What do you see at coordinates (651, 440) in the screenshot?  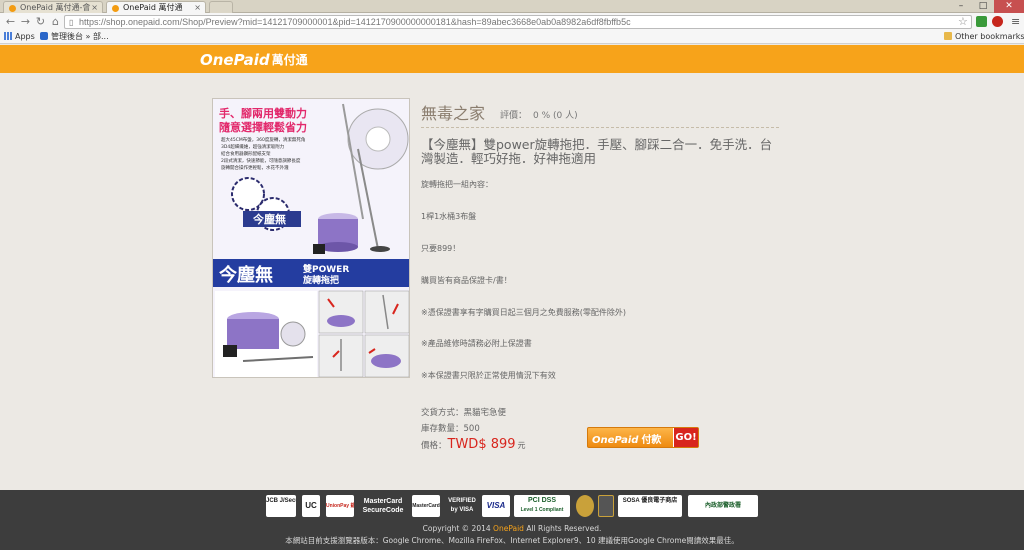 I see `pay-button-cn: 付款` at bounding box center [651, 440].